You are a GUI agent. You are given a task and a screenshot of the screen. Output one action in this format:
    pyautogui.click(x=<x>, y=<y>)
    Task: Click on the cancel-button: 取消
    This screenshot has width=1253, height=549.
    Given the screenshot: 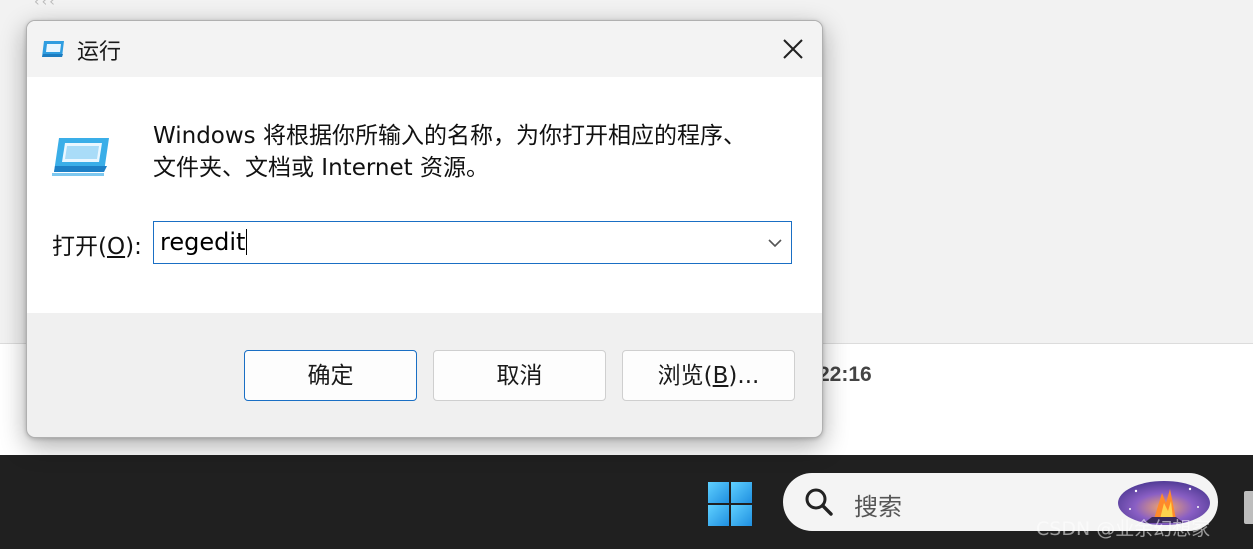 What is the action you would take?
    pyautogui.click(x=519, y=375)
    